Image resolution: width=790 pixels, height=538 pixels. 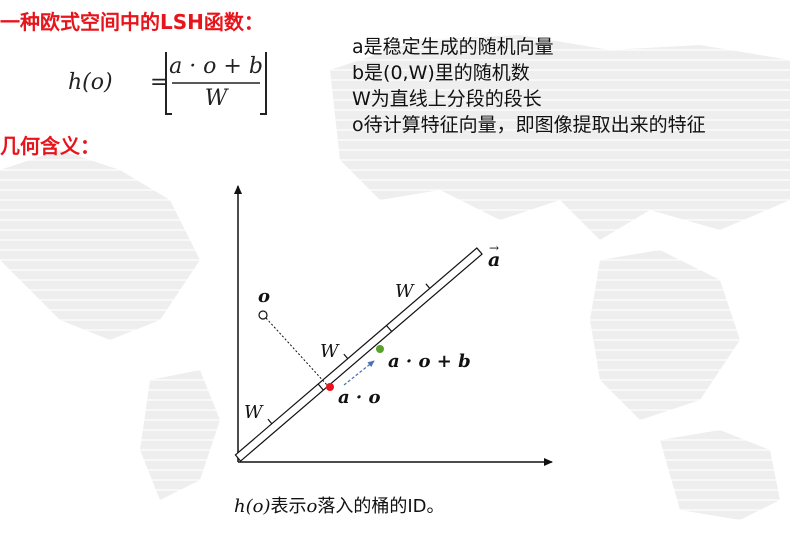 I want to click on segment-label-3: W, so click(x=405, y=291).